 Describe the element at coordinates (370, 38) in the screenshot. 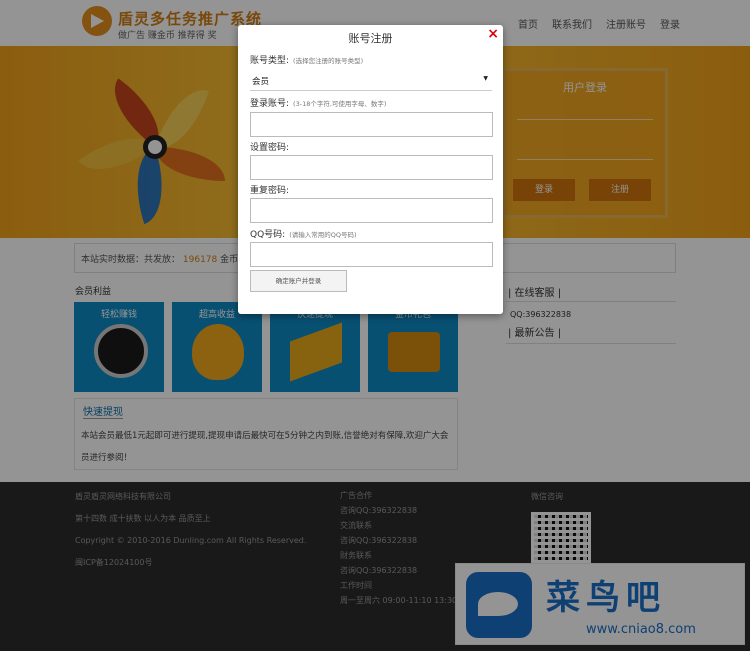

I see `modal-title: 账号注册` at that location.